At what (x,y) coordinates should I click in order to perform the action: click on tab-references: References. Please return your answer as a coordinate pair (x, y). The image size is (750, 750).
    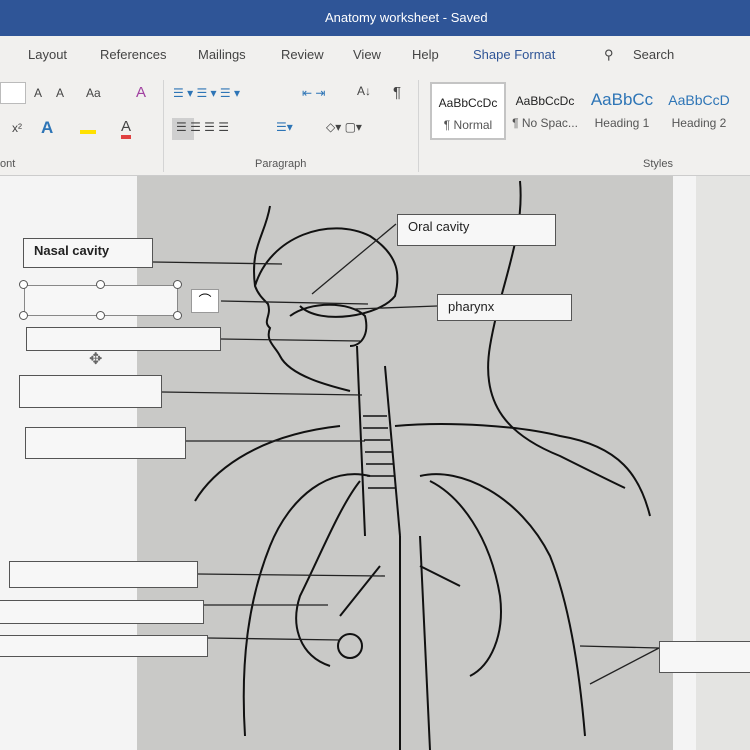
    Looking at the image, I should click on (133, 54).